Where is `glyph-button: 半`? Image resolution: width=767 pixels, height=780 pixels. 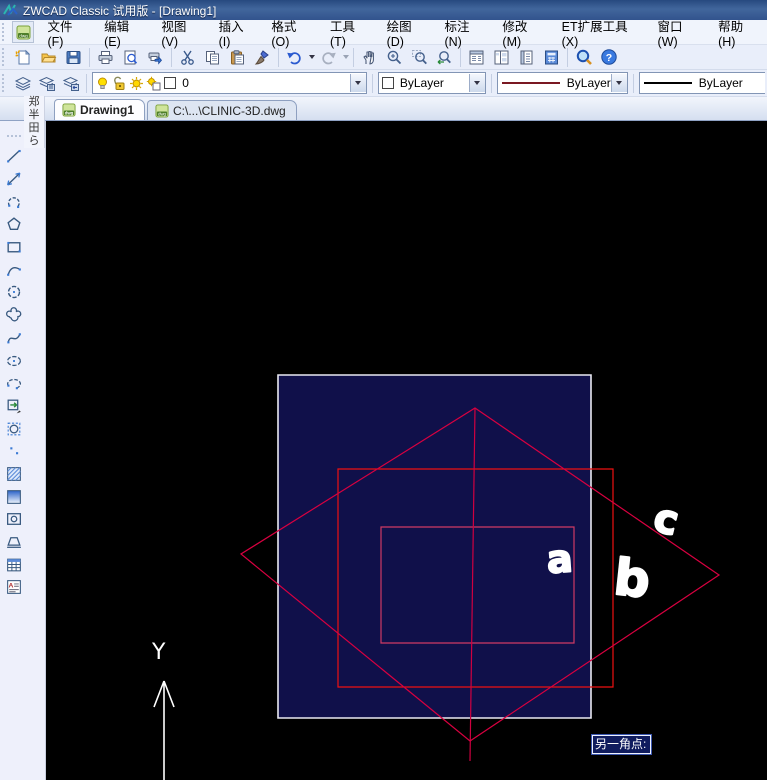
glyph-button: 半 is located at coordinates (34, 115).